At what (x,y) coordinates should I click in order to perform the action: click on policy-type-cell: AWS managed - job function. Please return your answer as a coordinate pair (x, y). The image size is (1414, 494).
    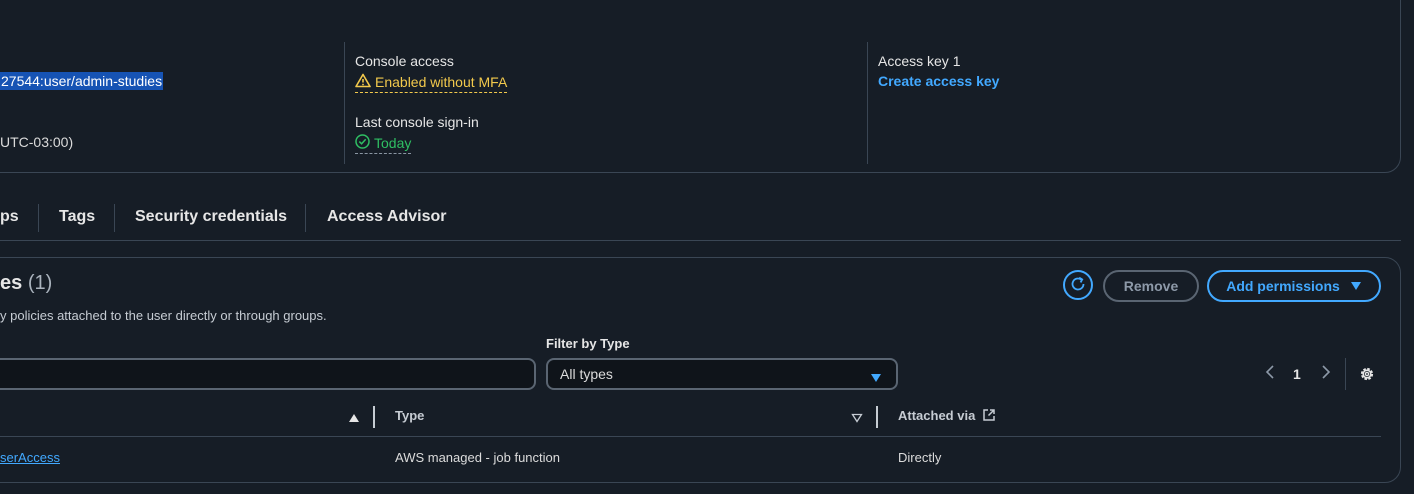
    Looking at the image, I should click on (477, 457).